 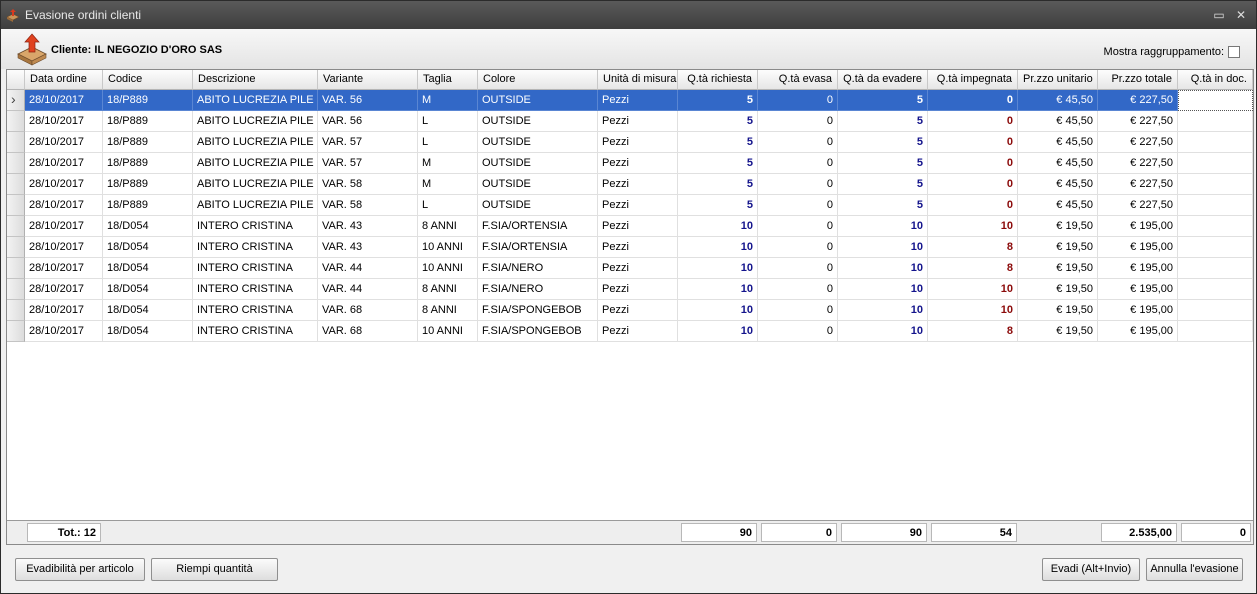 I want to click on column-header-total: Pr.zzo totale, so click(x=1138, y=80).